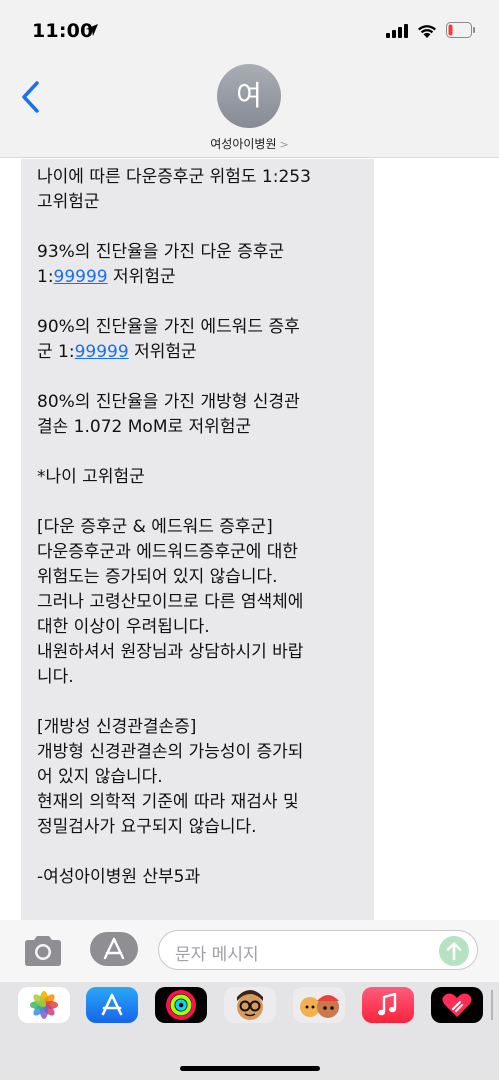 This screenshot has width=499, height=1080. Describe the element at coordinates (147, 827) in the screenshot. I see `message-line: 정밀검사가 요구되지 않습니다.` at that location.